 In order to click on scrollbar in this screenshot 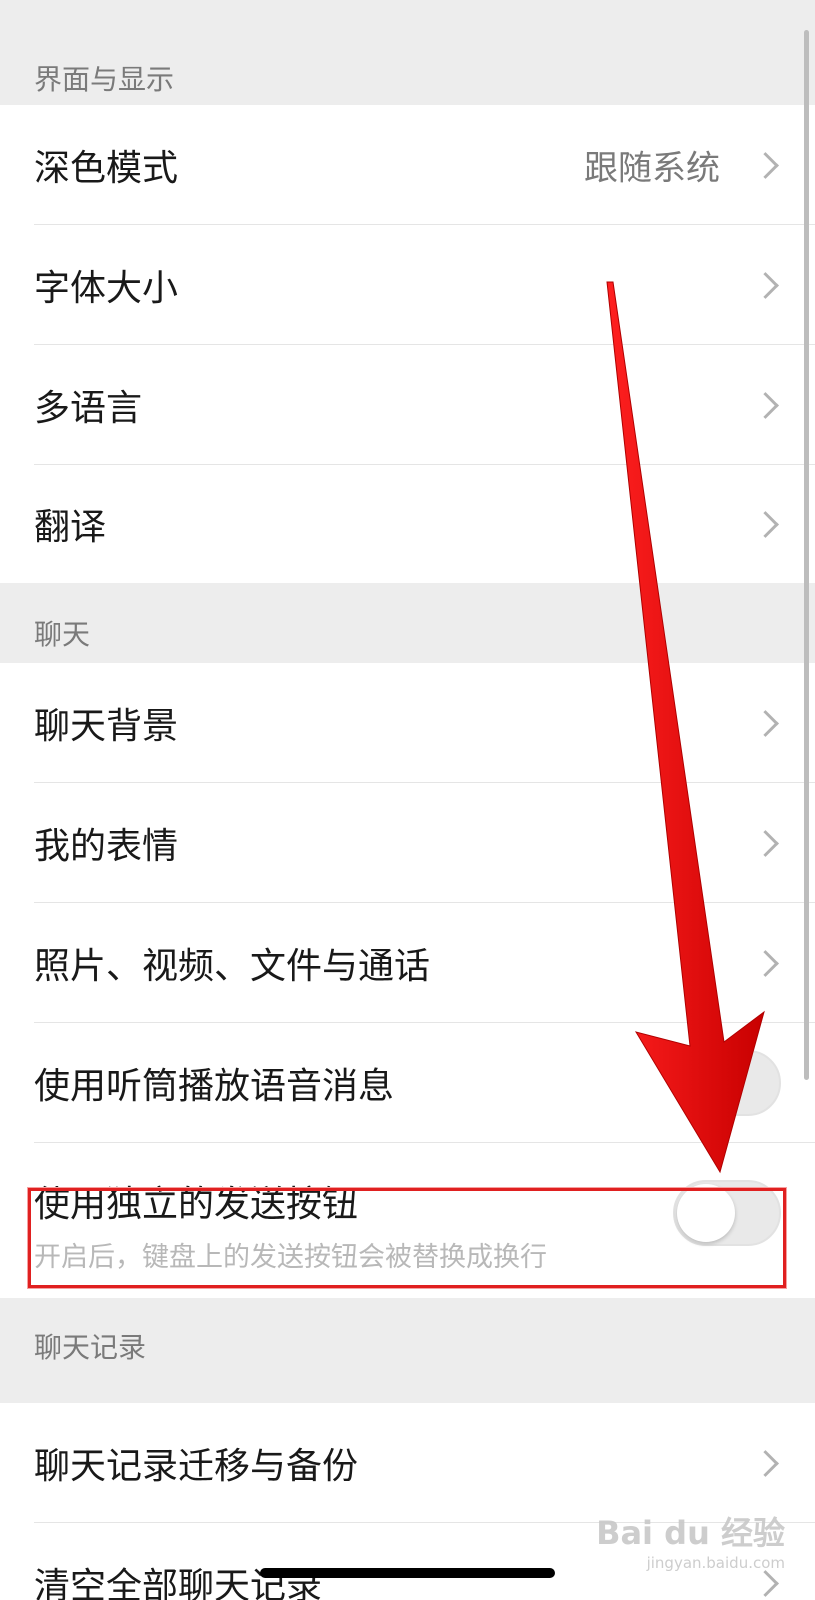, I will do `click(806, 555)`.